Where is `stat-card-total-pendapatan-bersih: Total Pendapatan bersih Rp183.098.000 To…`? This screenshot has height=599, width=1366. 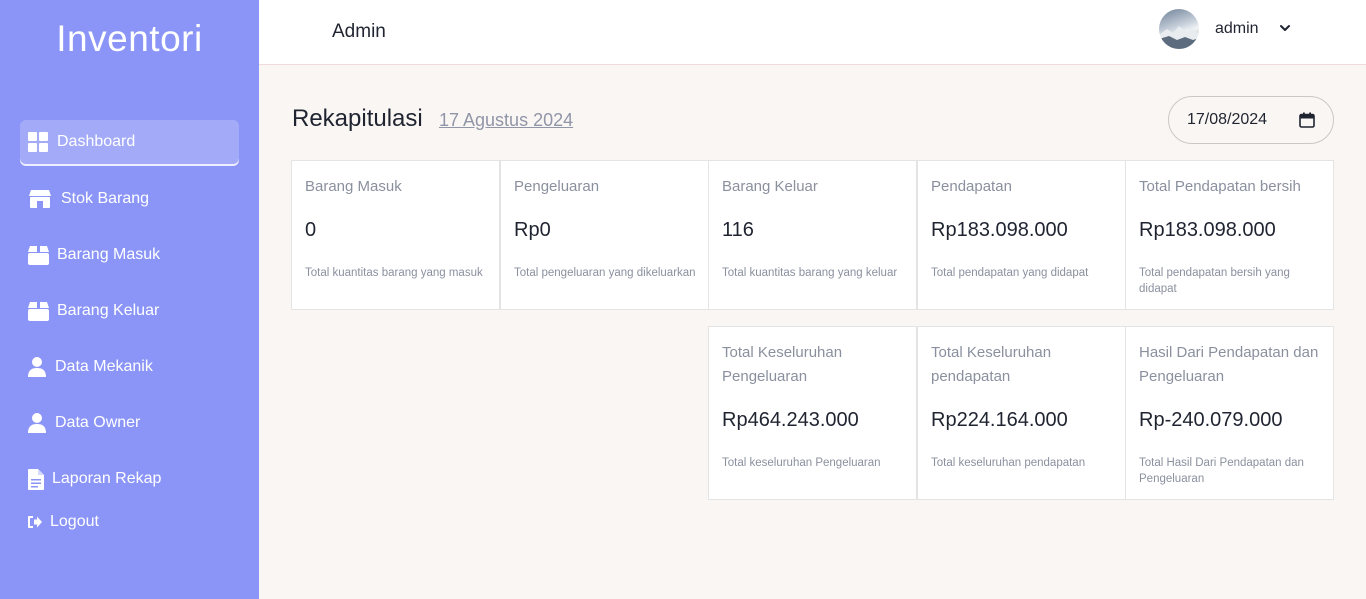 stat-card-total-pendapatan-bersih: Total Pendapatan bersih Rp183.098.000 To… is located at coordinates (1229, 235).